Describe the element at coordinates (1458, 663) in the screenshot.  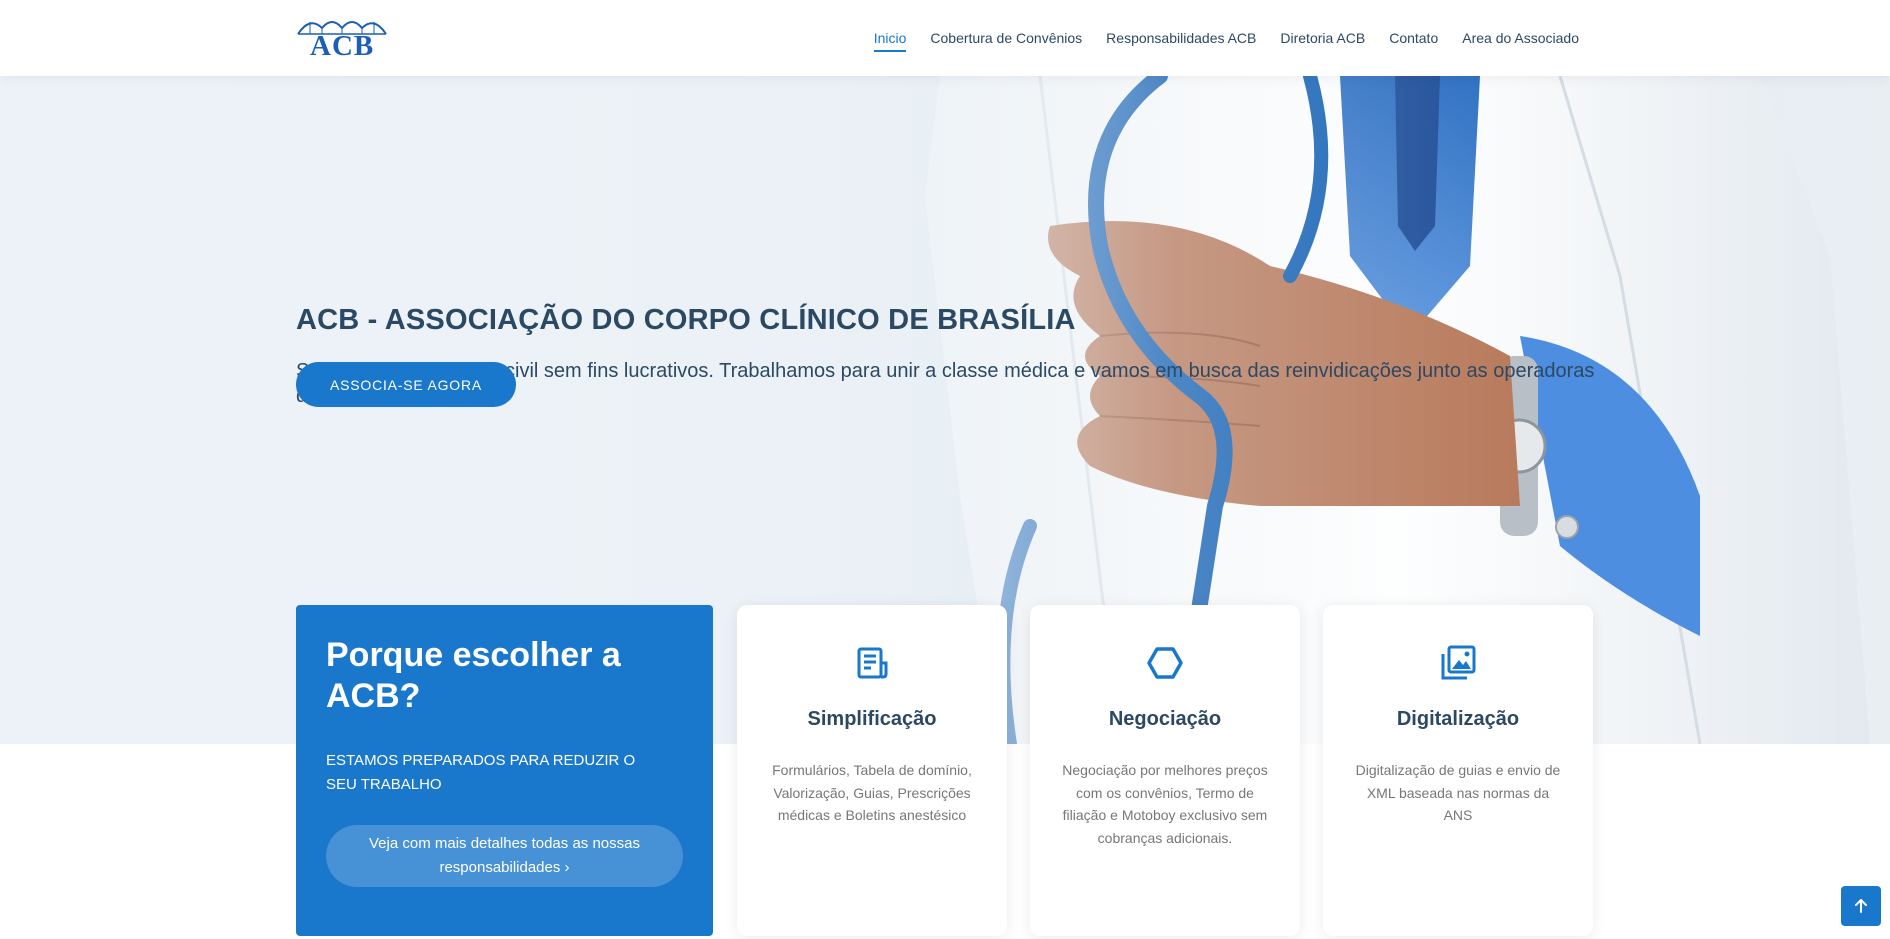
I see `images-icon` at that location.